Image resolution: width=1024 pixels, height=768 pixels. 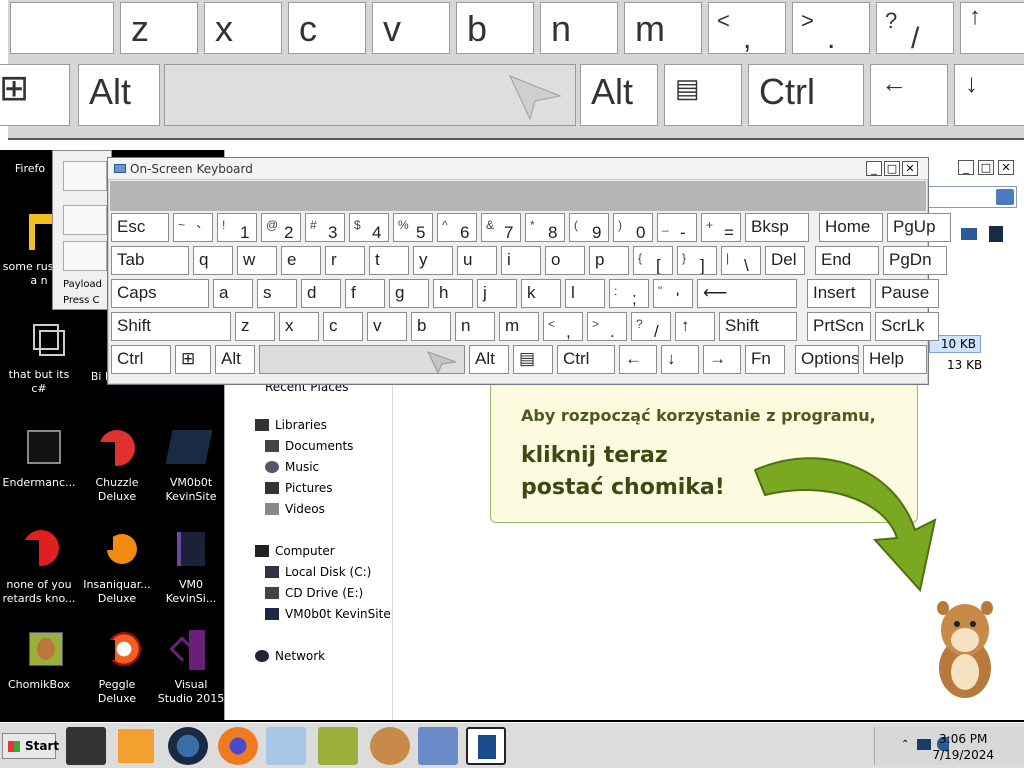 What do you see at coordinates (237, 227) in the screenshot?
I see `osk-key-0-2: ! 1` at bounding box center [237, 227].